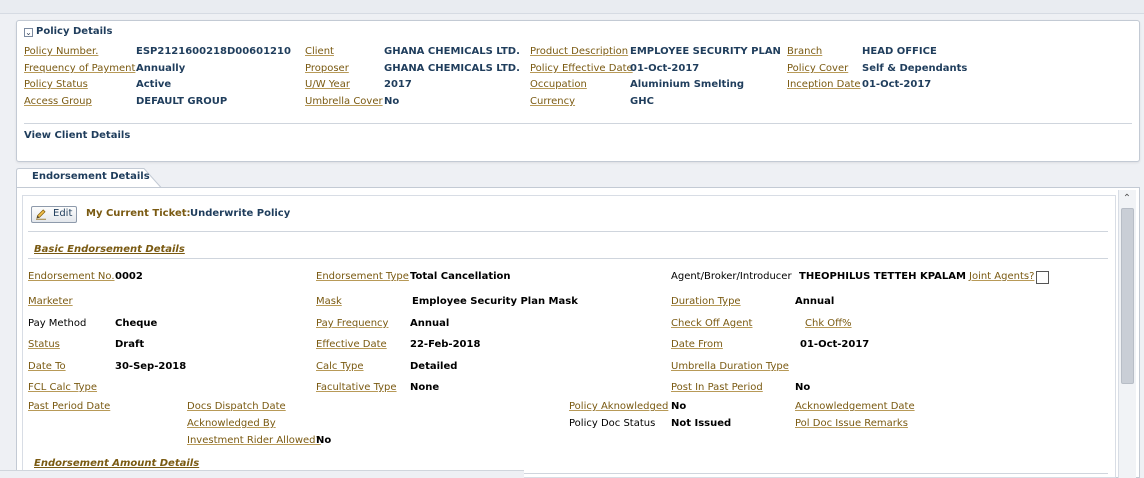 This screenshot has width=1144, height=478. What do you see at coordinates (730, 366) in the screenshot?
I see `umbrella-duration-type-label: Umbrella Duration Type` at bounding box center [730, 366].